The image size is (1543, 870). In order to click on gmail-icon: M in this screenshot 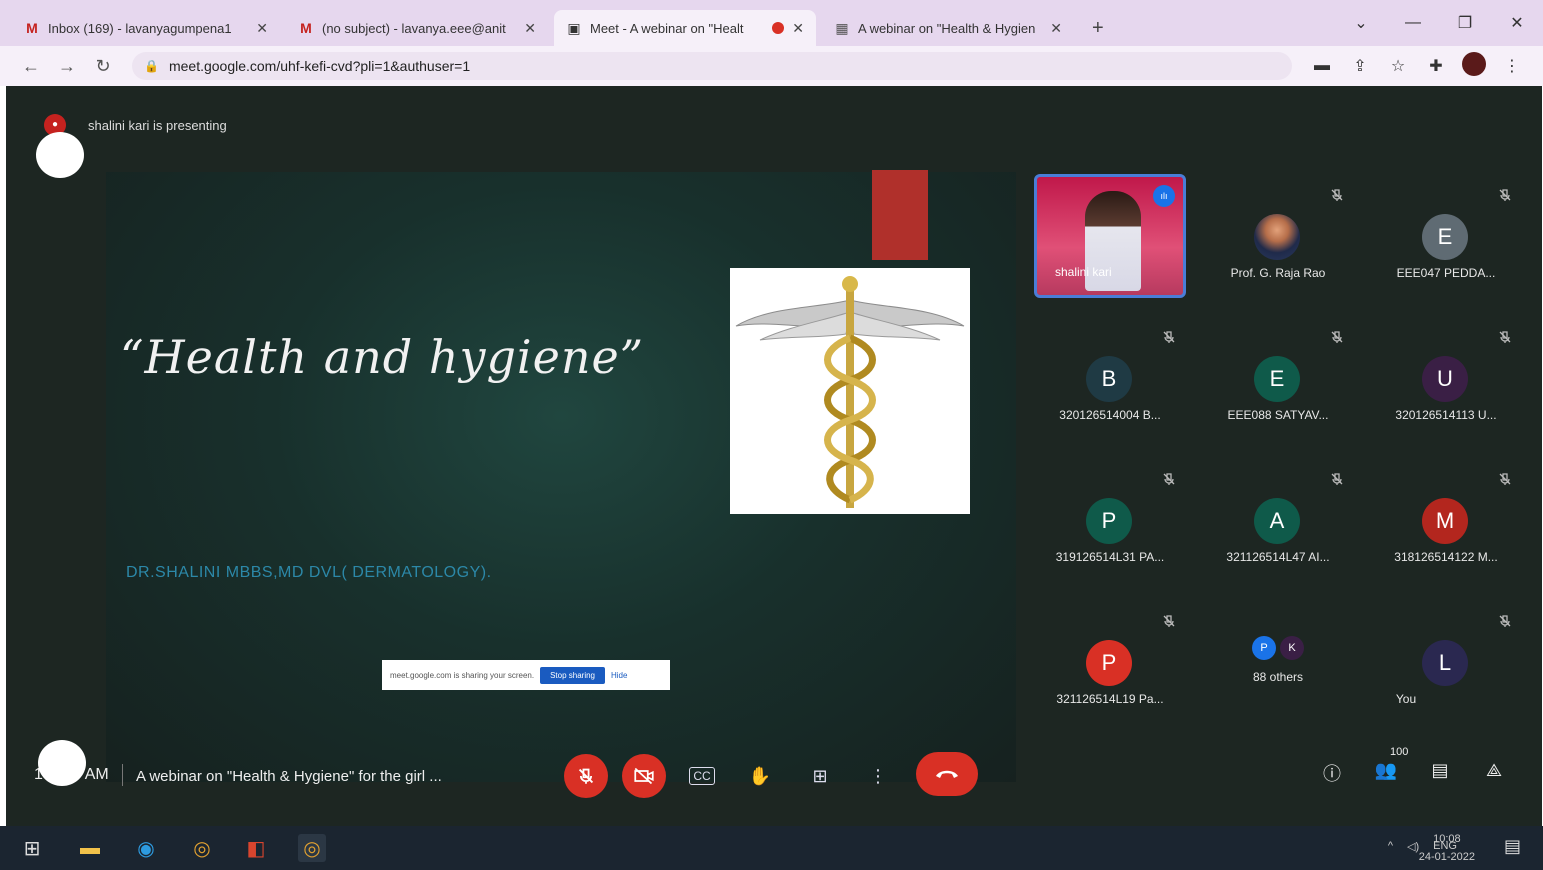, I will do `click(32, 28)`.